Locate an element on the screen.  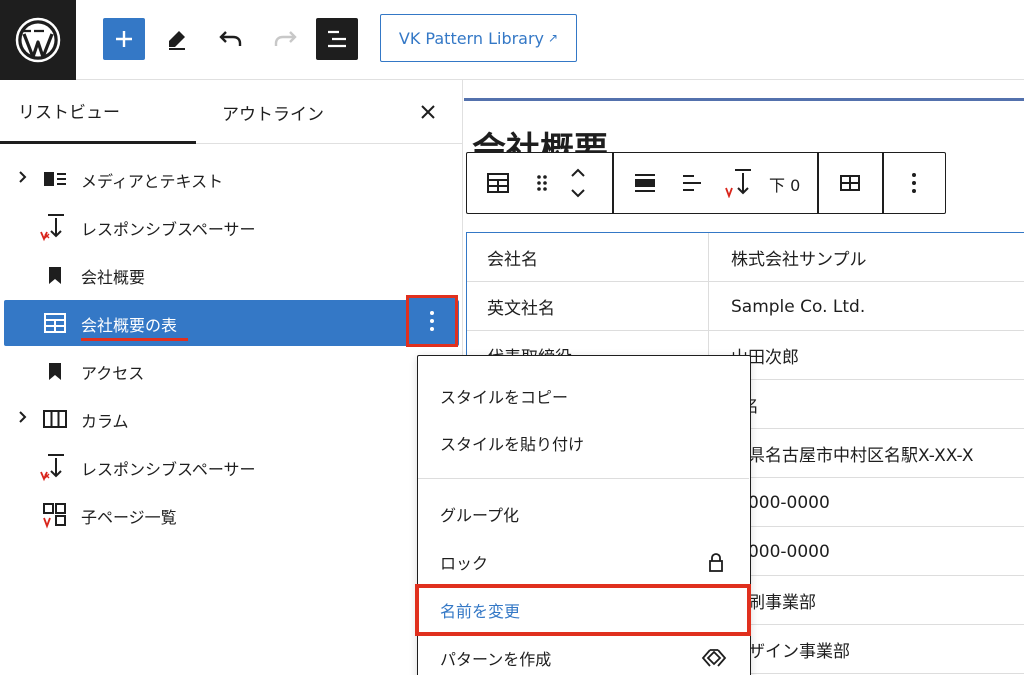
canvas-divider is located at coordinates (744, 99).